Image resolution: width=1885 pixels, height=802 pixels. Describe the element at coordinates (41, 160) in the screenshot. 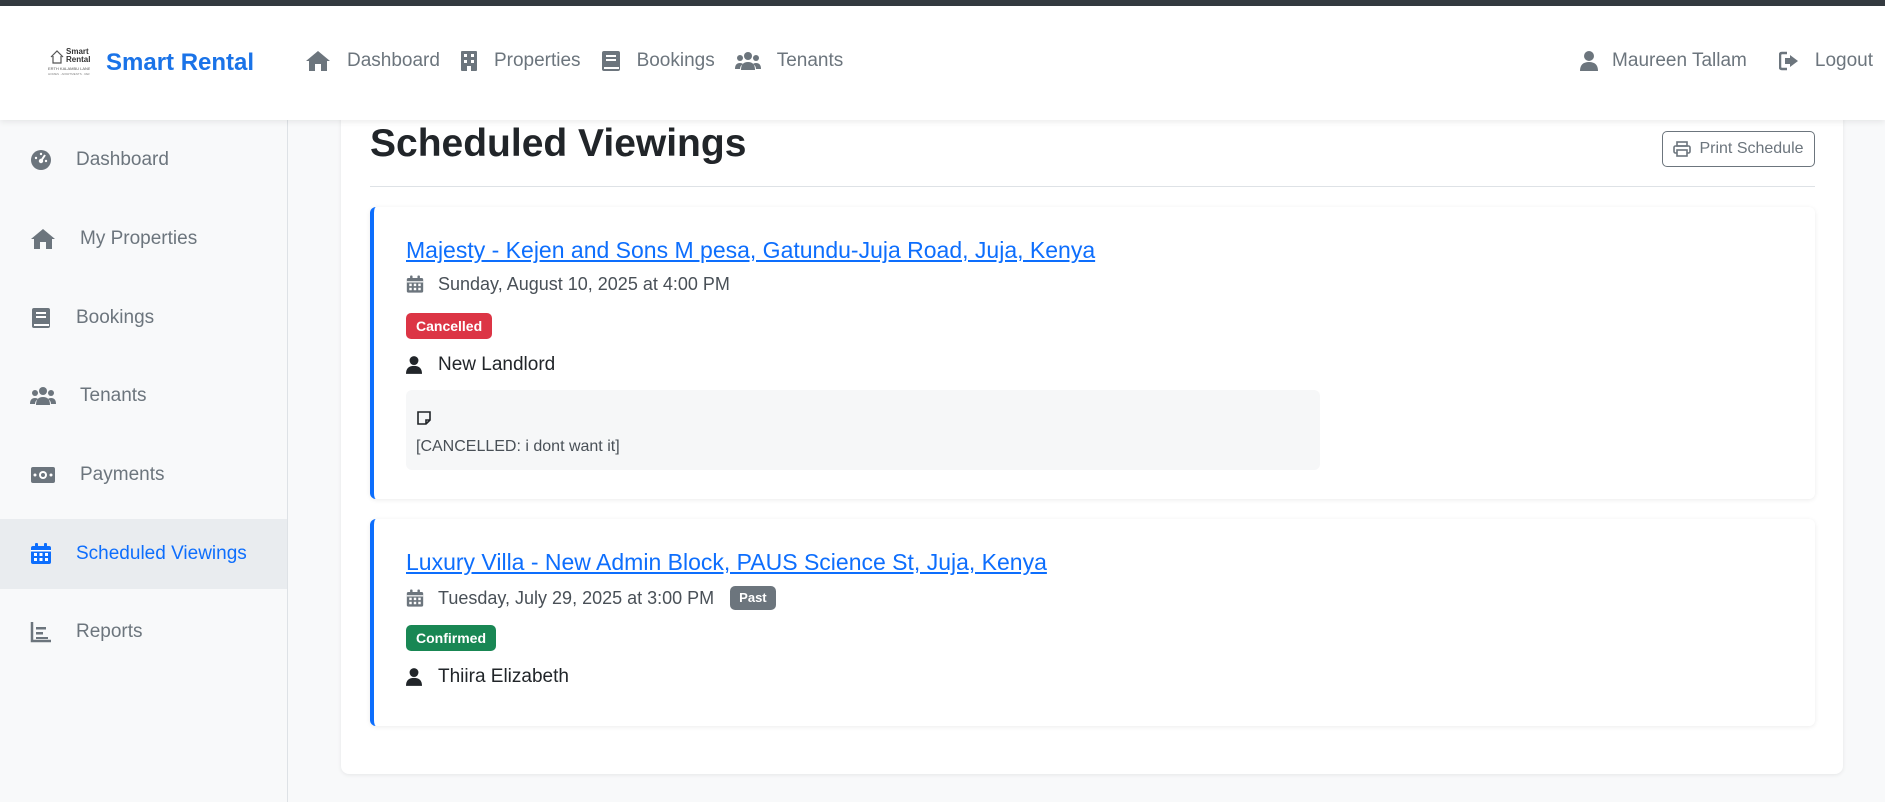

I see `gauge-icon` at that location.